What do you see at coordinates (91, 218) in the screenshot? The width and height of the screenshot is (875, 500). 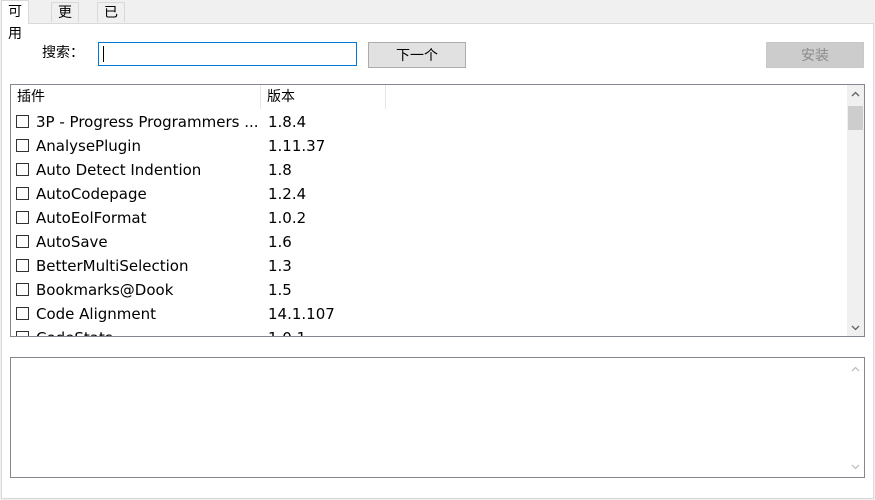 I see `plugin-name: AutoEolFormat` at bounding box center [91, 218].